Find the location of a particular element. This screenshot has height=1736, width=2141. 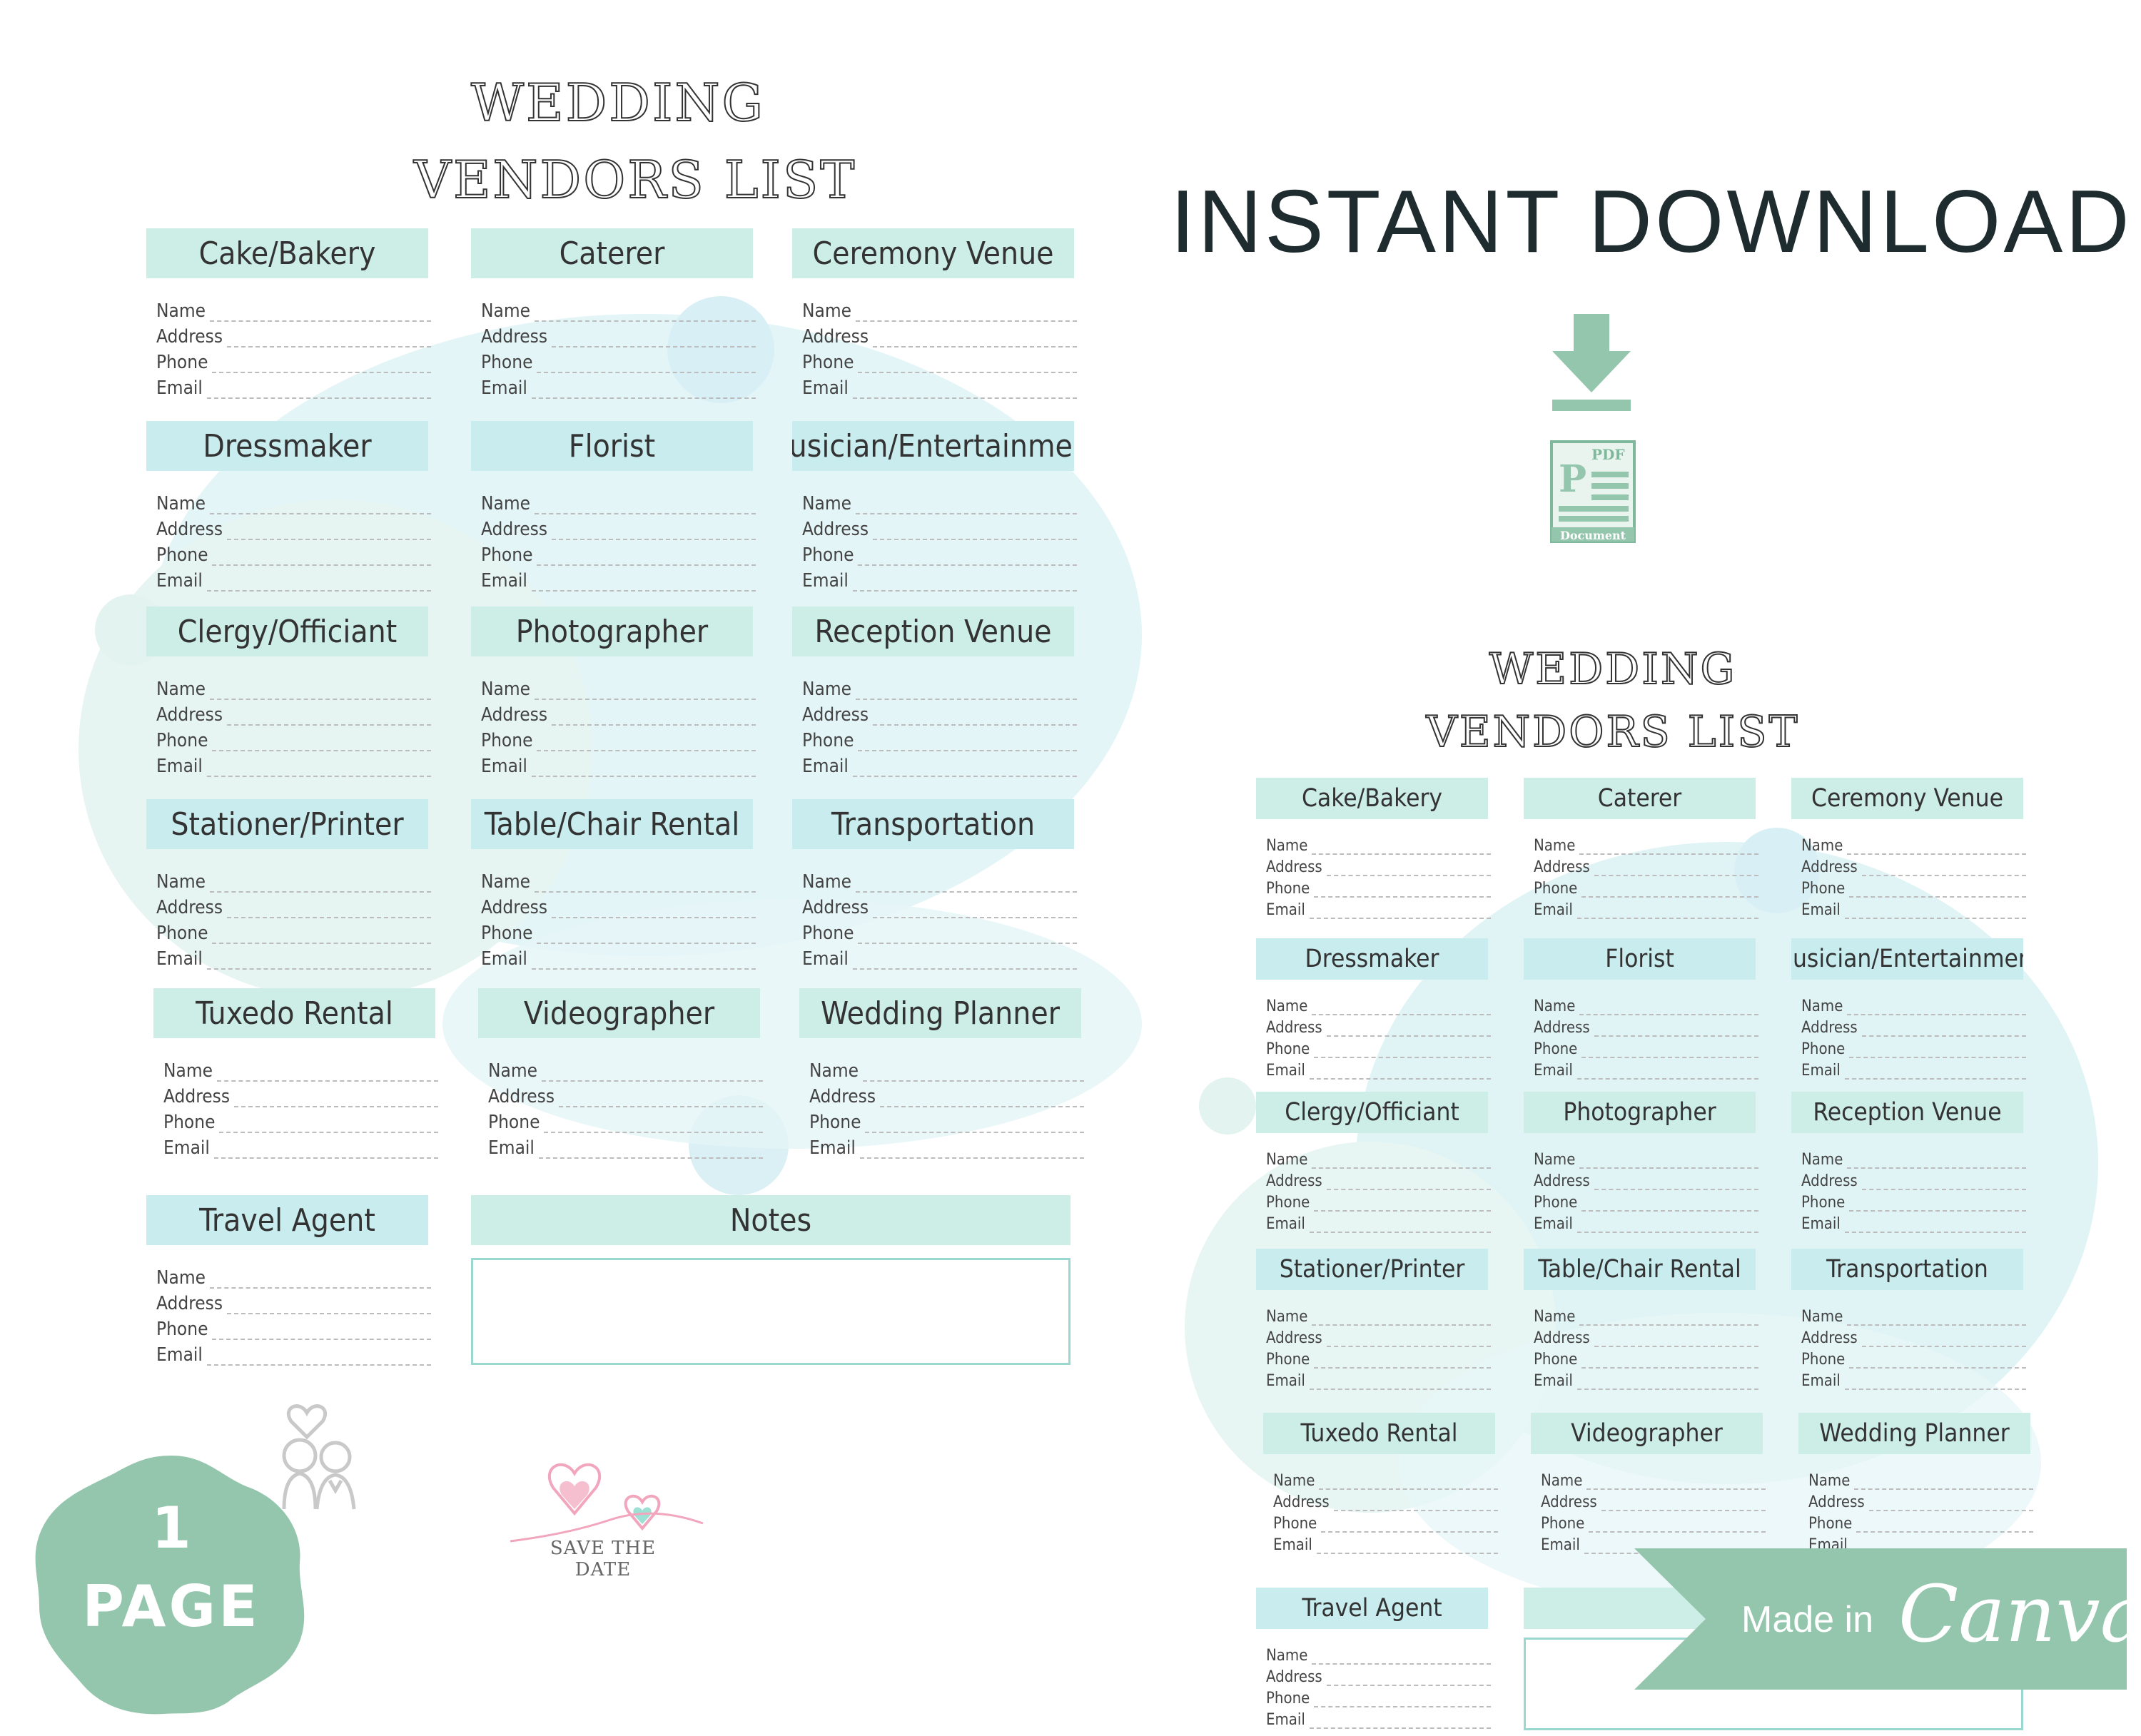

notes-textarea is located at coordinates (770, 1311).